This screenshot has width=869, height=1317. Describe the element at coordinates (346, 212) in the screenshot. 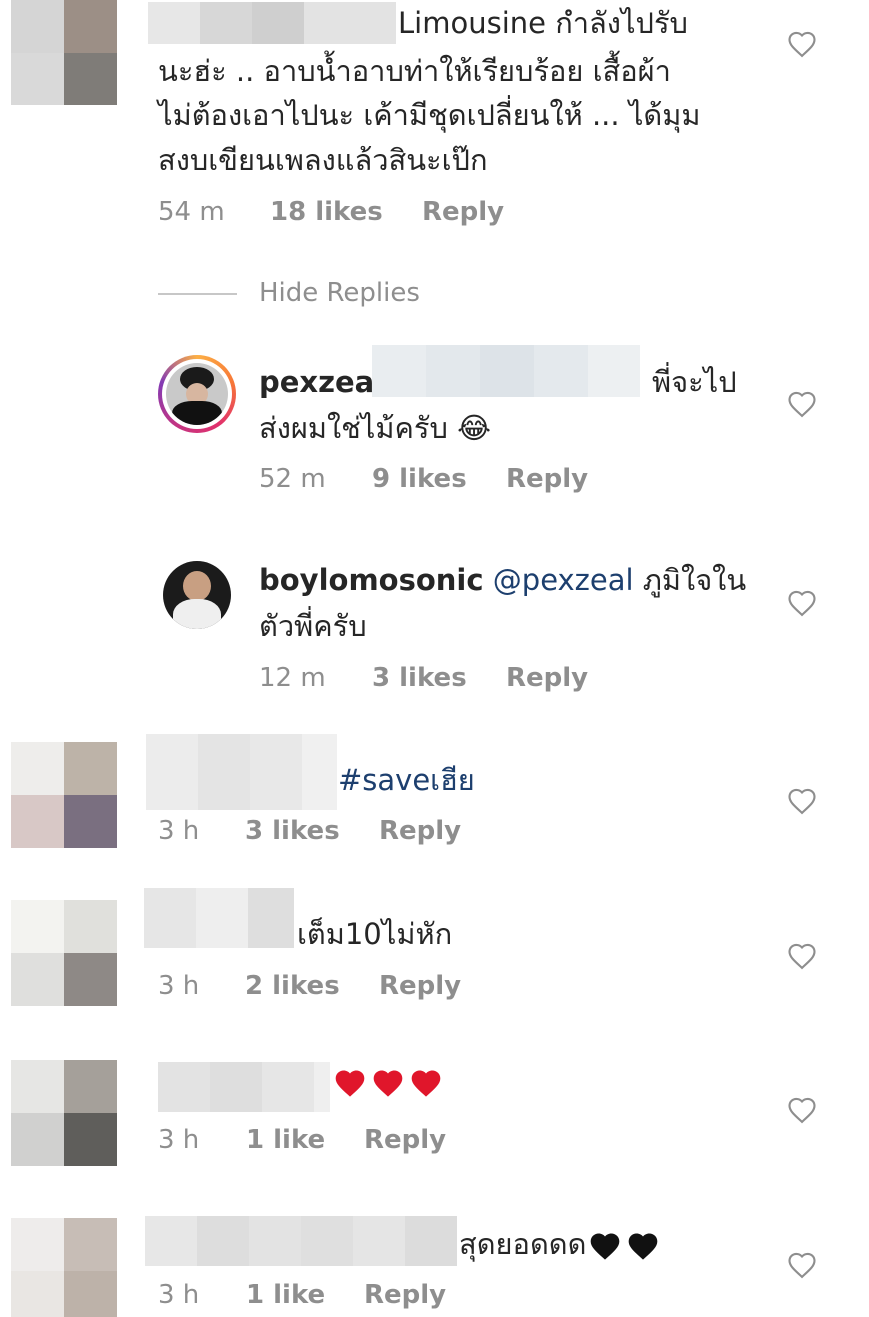

I see `likes-count: 18 likes` at that location.